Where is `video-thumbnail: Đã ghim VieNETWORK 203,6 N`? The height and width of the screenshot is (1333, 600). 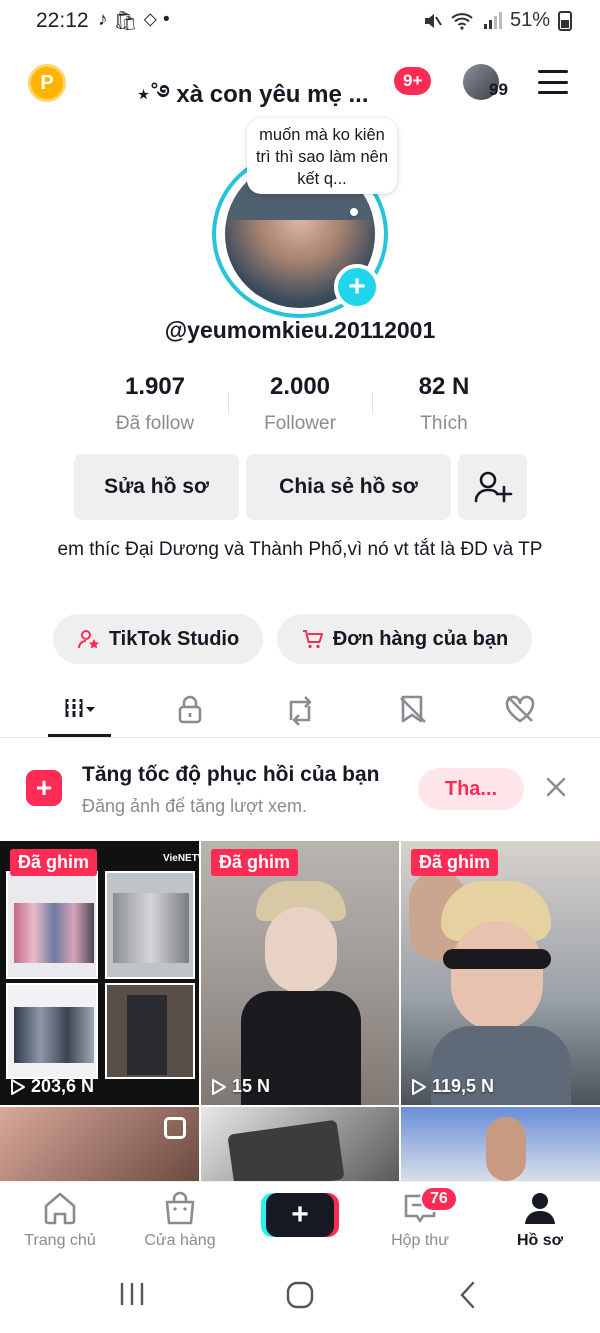 video-thumbnail: Đã ghim VieNETWORK 203,6 N is located at coordinates (99, 973).